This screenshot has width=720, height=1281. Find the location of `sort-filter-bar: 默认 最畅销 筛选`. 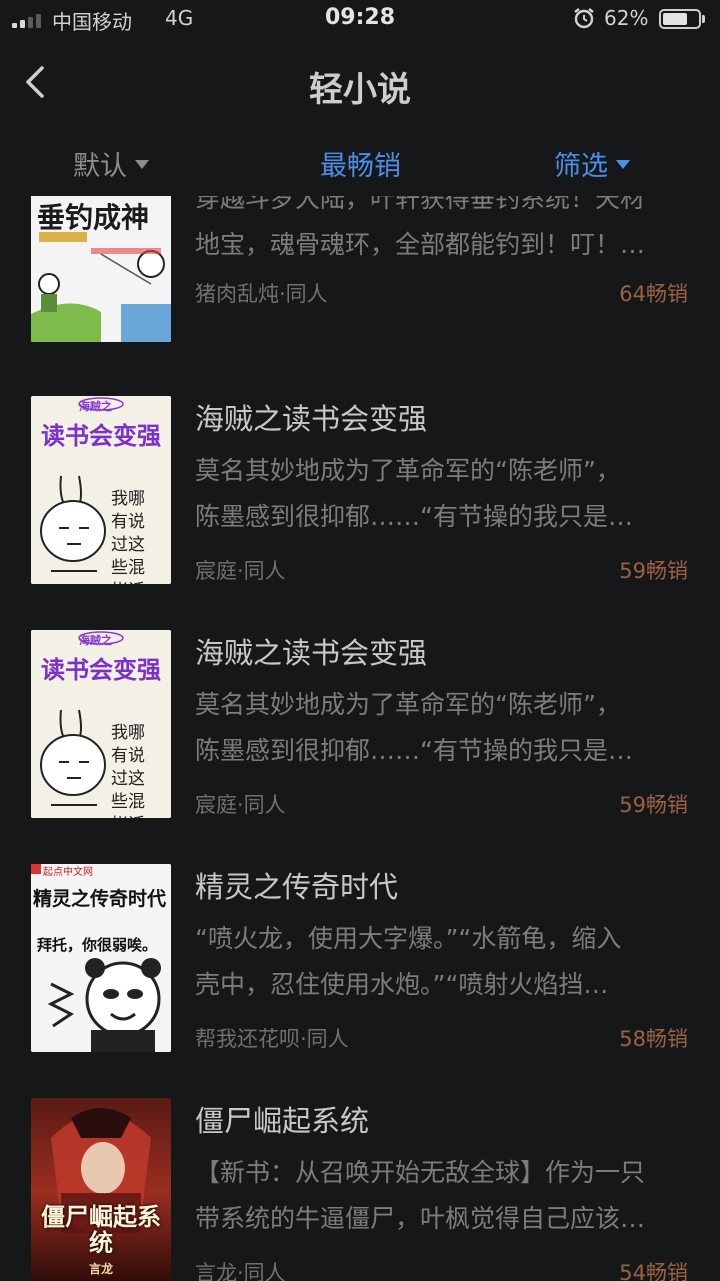

sort-filter-bar: 默认 最畅销 筛选 is located at coordinates (360, 162).